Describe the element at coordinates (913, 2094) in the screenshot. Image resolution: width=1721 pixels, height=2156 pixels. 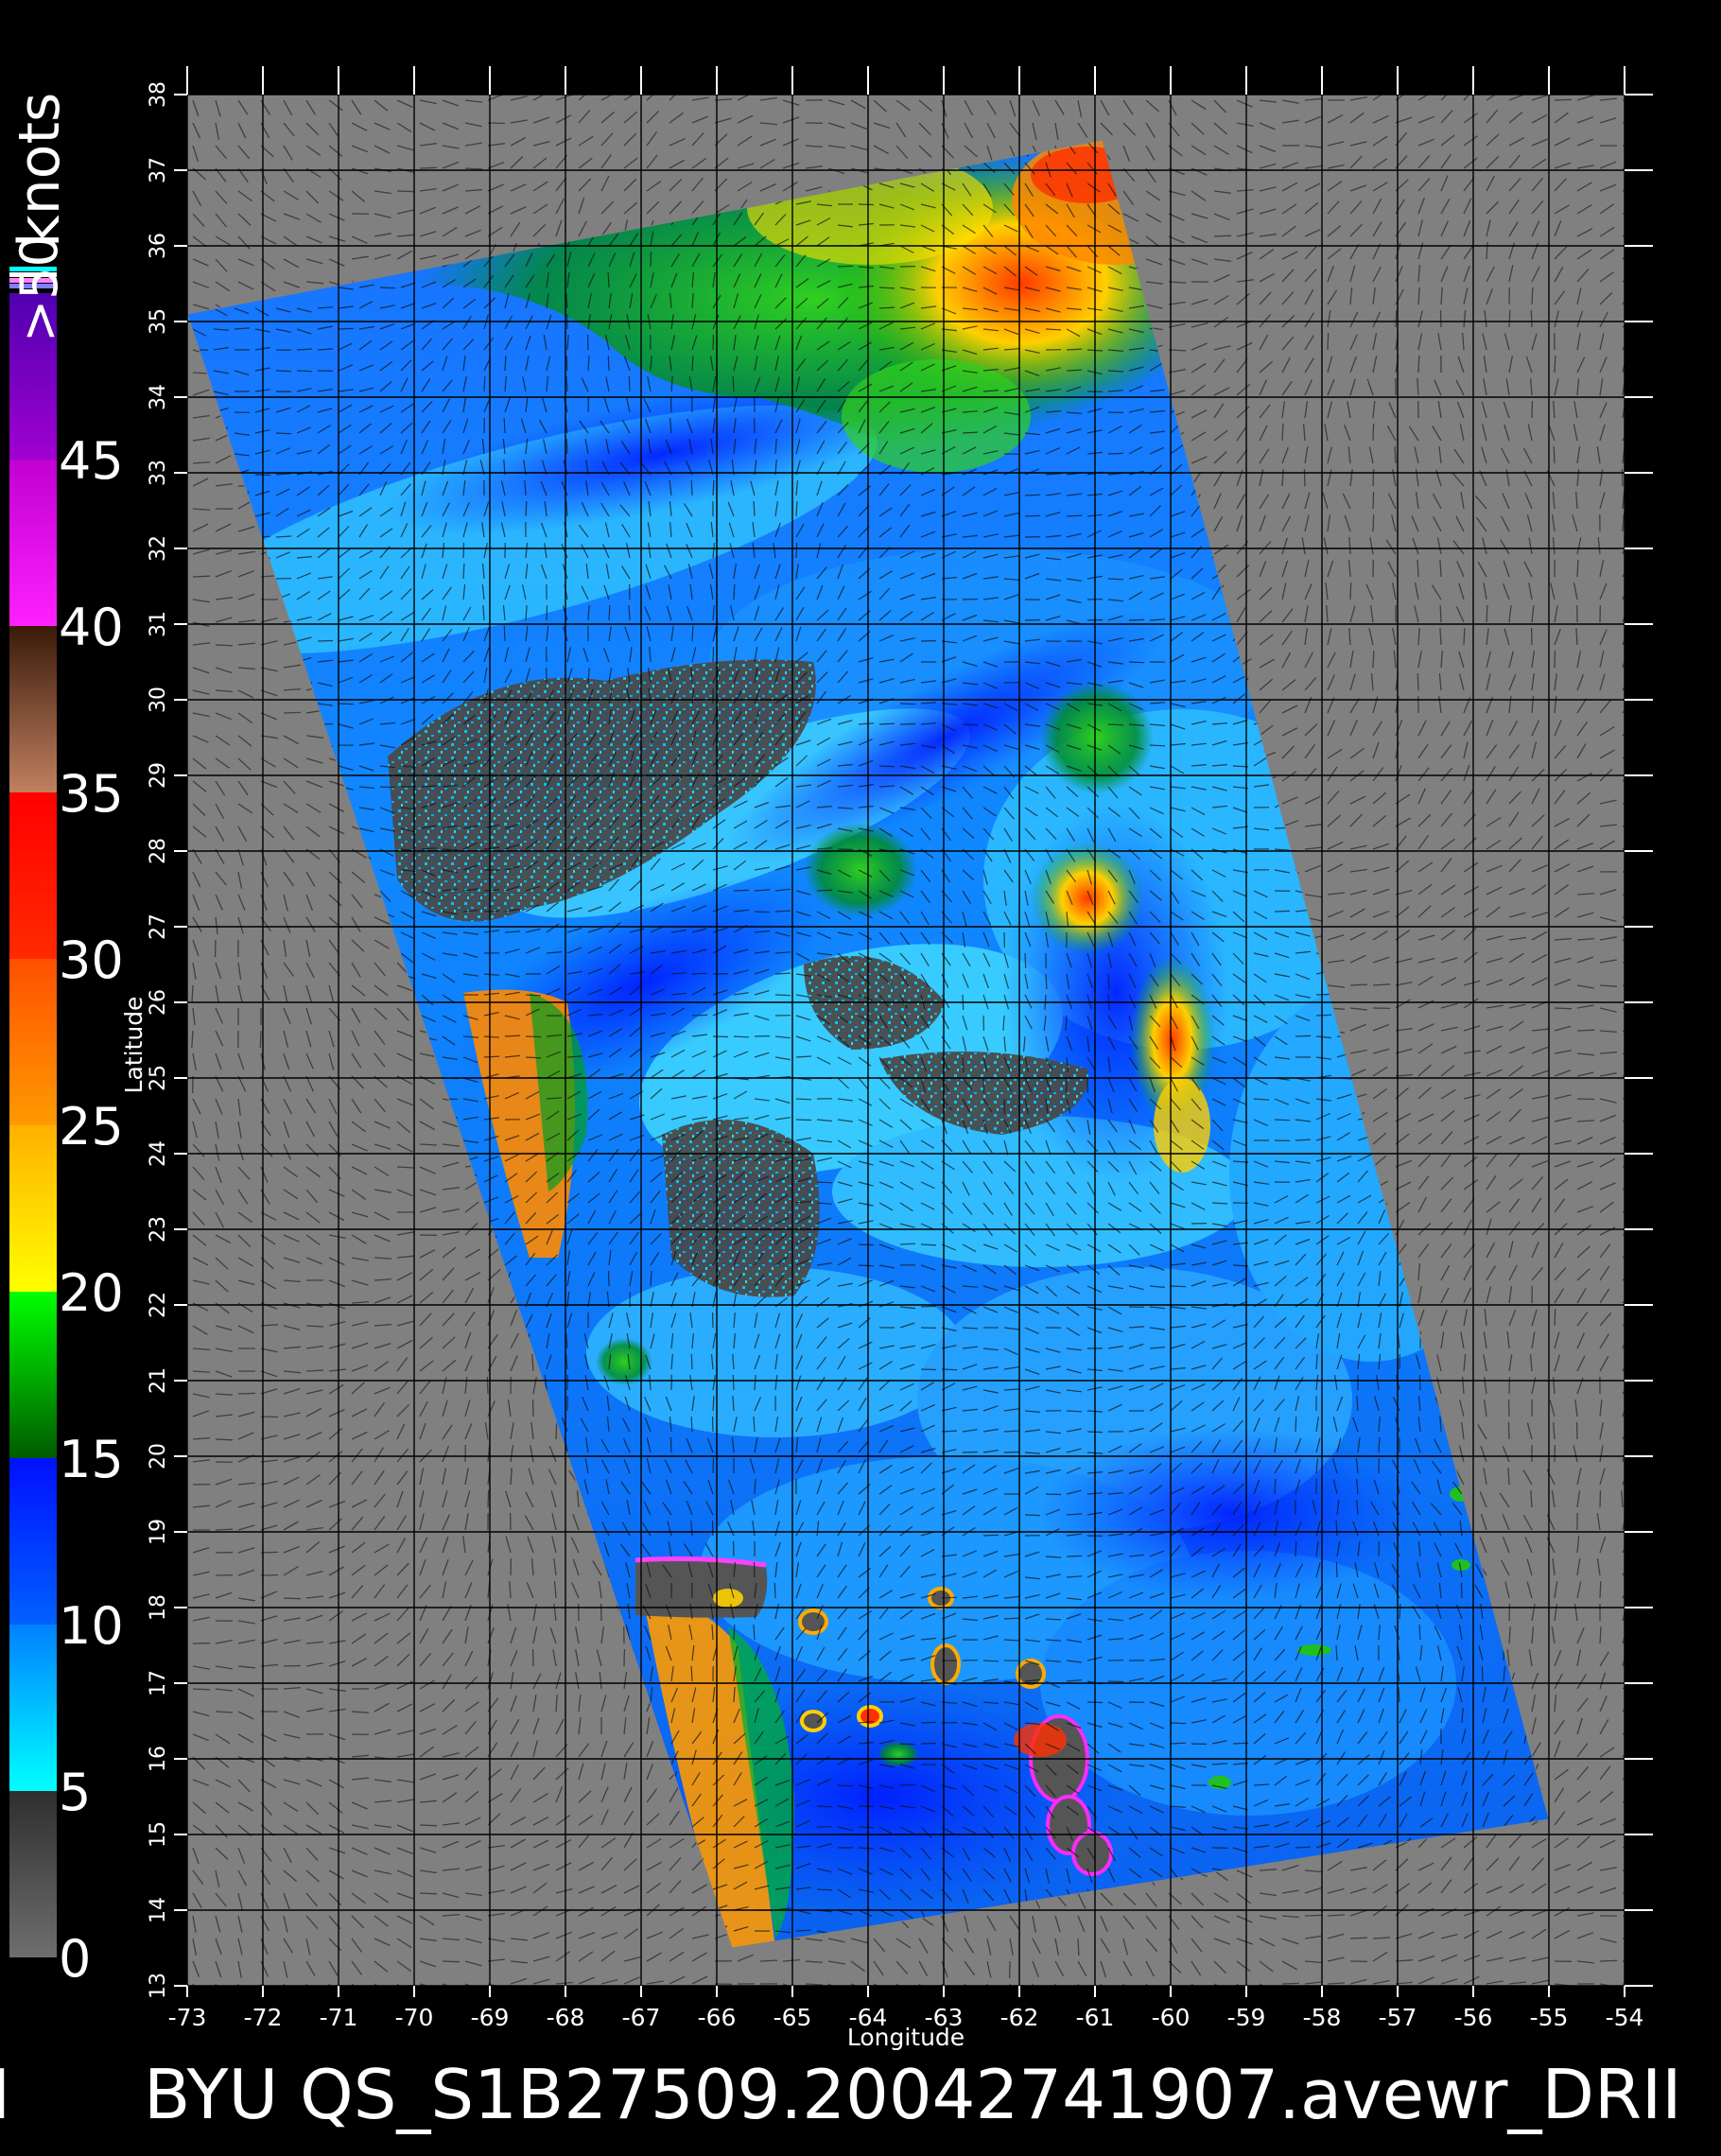
I see `product-caption: BYU QS_S1B27509.20042741907.avewr_DRII` at that location.